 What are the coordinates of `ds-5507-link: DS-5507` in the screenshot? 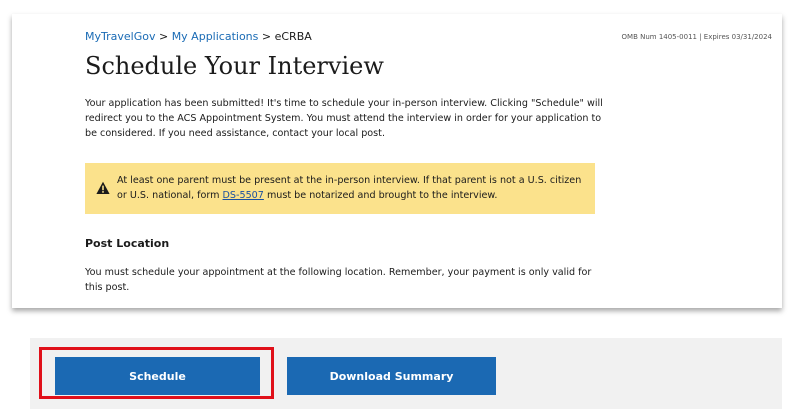 It's located at (243, 195).